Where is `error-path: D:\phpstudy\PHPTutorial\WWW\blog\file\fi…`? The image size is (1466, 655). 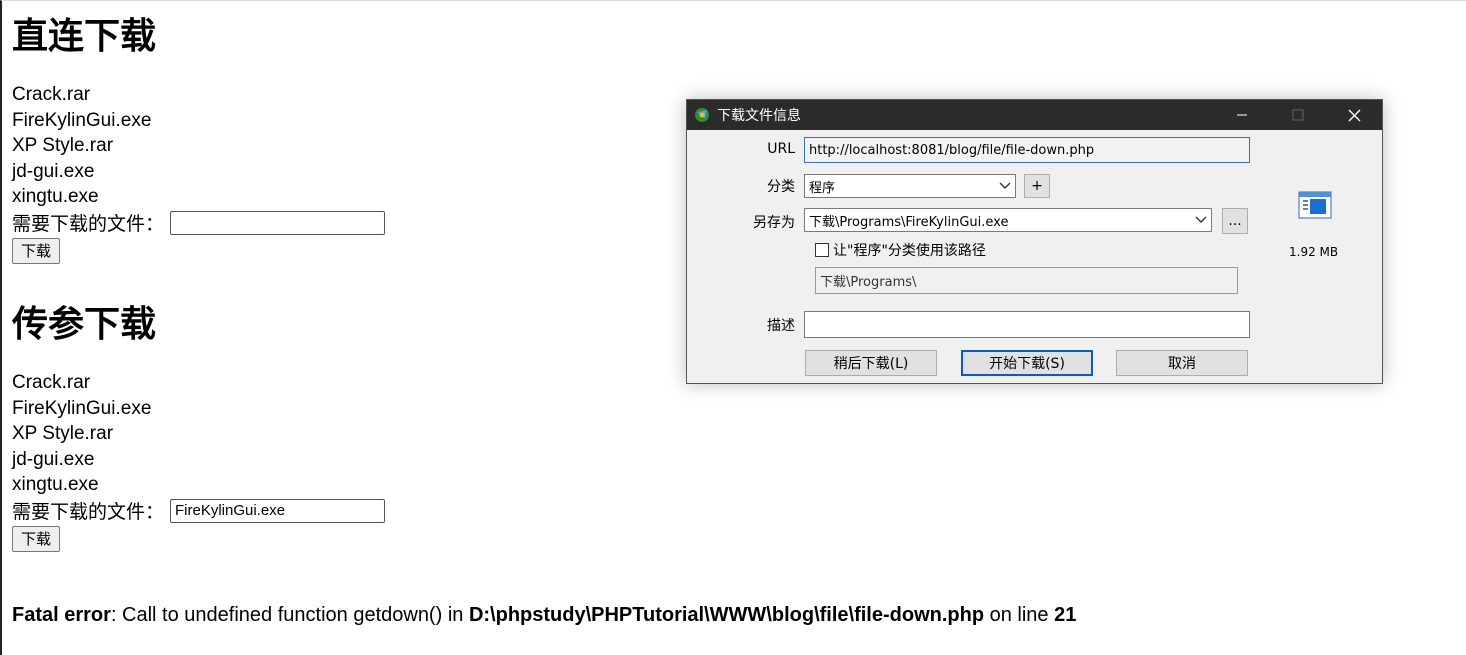 error-path: D:\phpstudy\PHPTutorial\WWW\blog\file\fi… is located at coordinates (726, 615).